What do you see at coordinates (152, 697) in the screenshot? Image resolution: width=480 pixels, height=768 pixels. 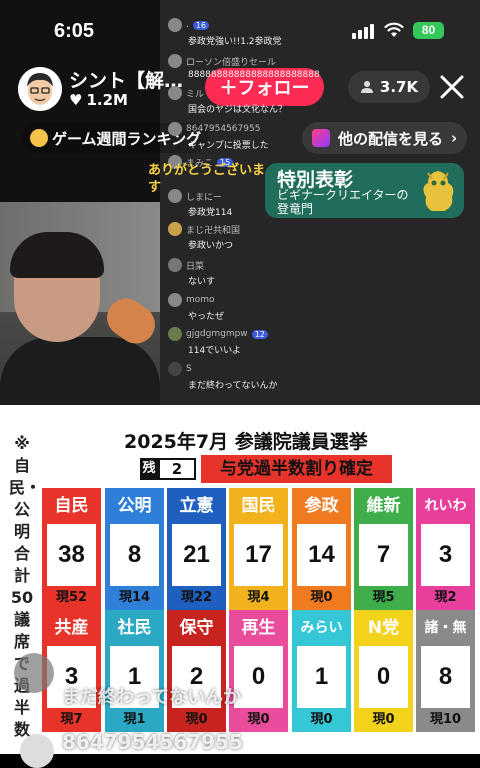 I see `floating-comment: まだ終わってないんか` at bounding box center [152, 697].